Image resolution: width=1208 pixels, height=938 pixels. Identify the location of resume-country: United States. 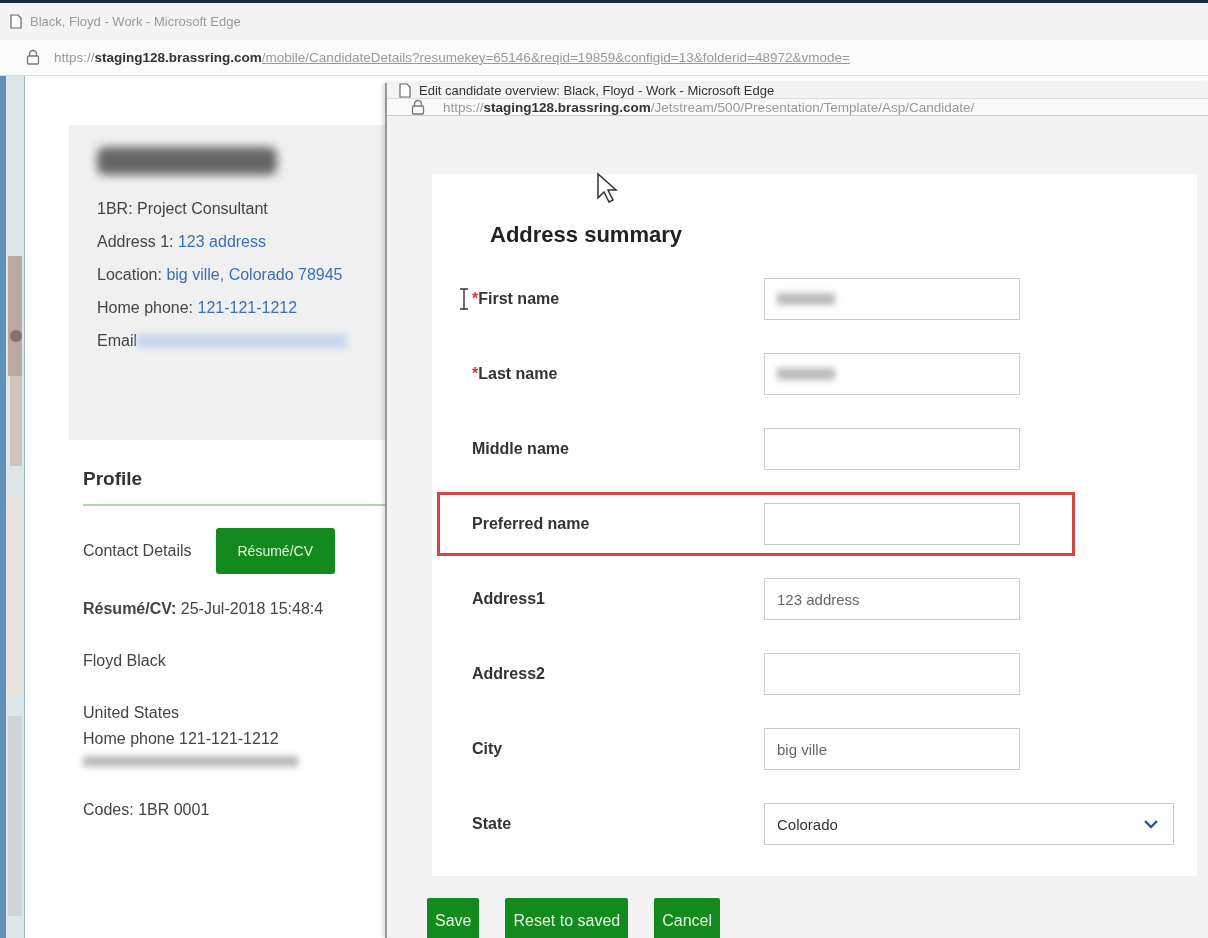
(132, 713).